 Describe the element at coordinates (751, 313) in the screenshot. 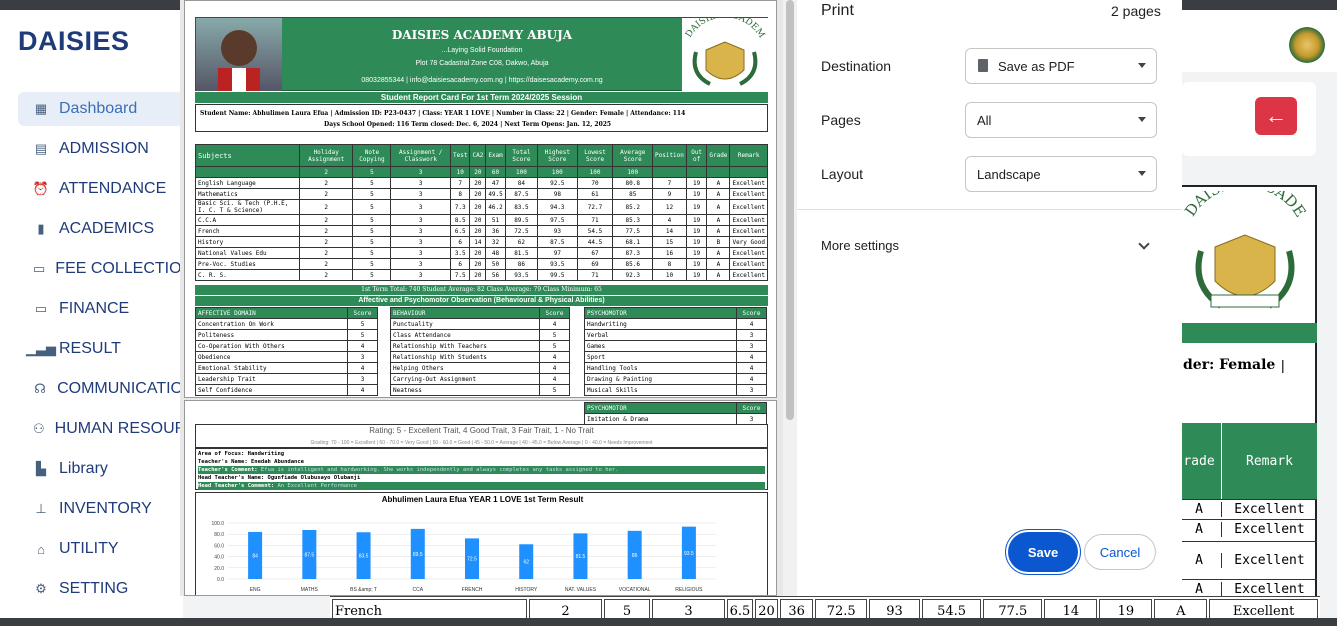

I see `trait-score-header: Score` at that location.